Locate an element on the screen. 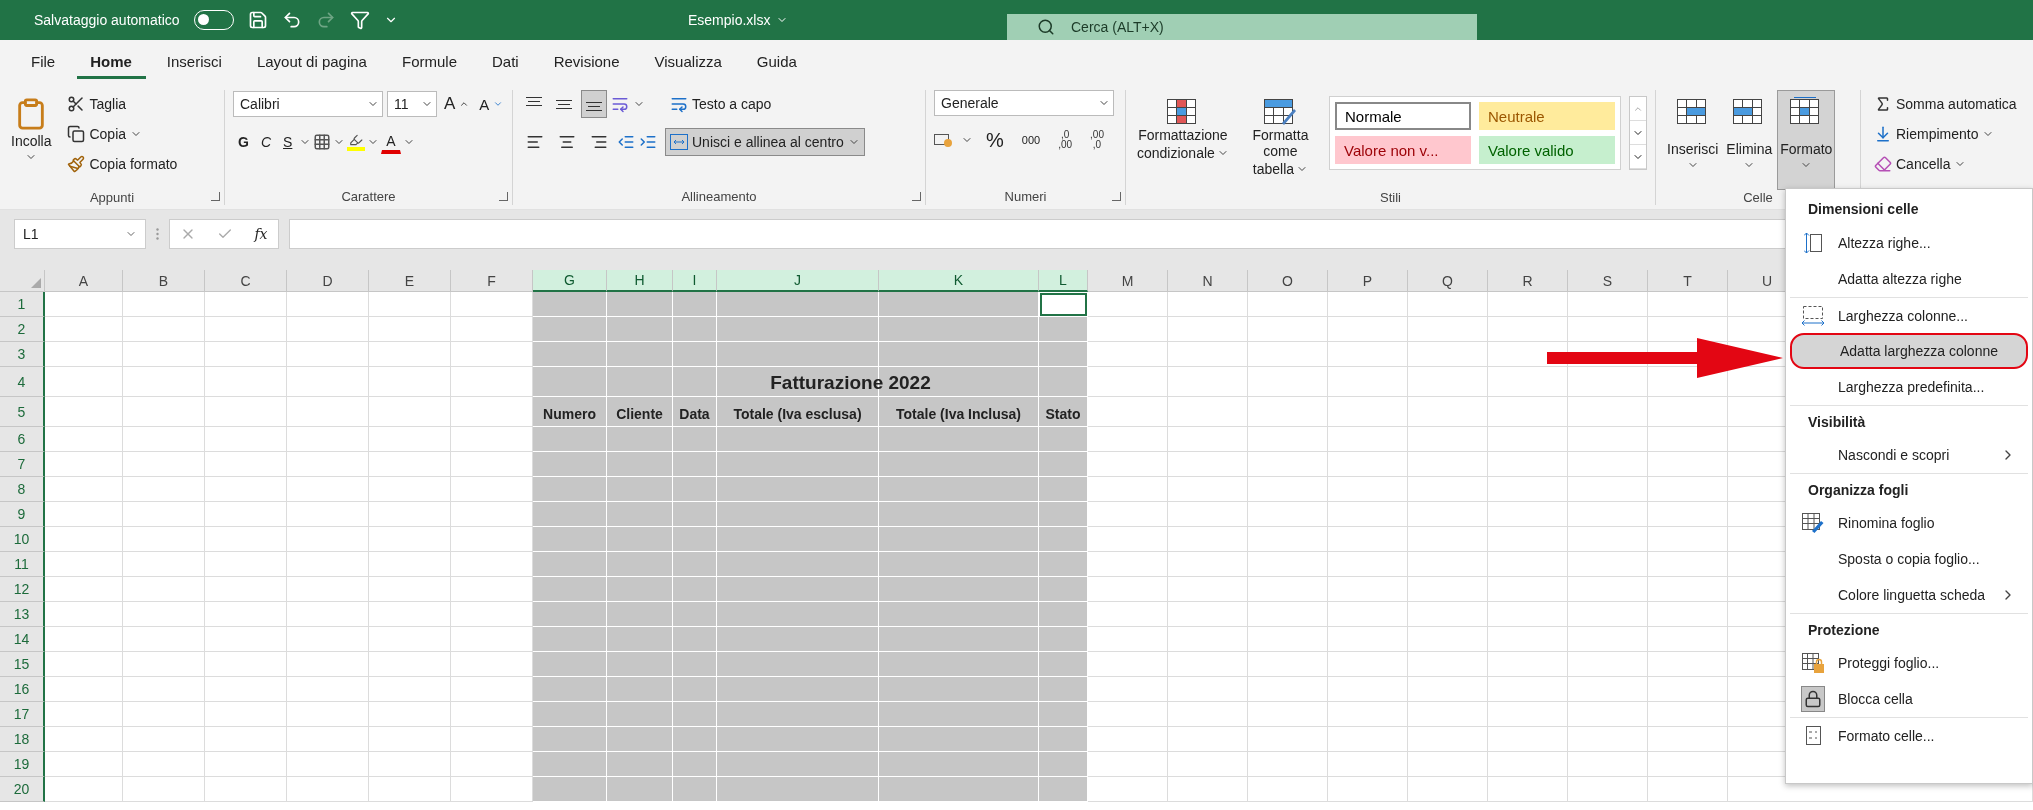 The image size is (2033, 810). borders-icon is located at coordinates (322, 142).